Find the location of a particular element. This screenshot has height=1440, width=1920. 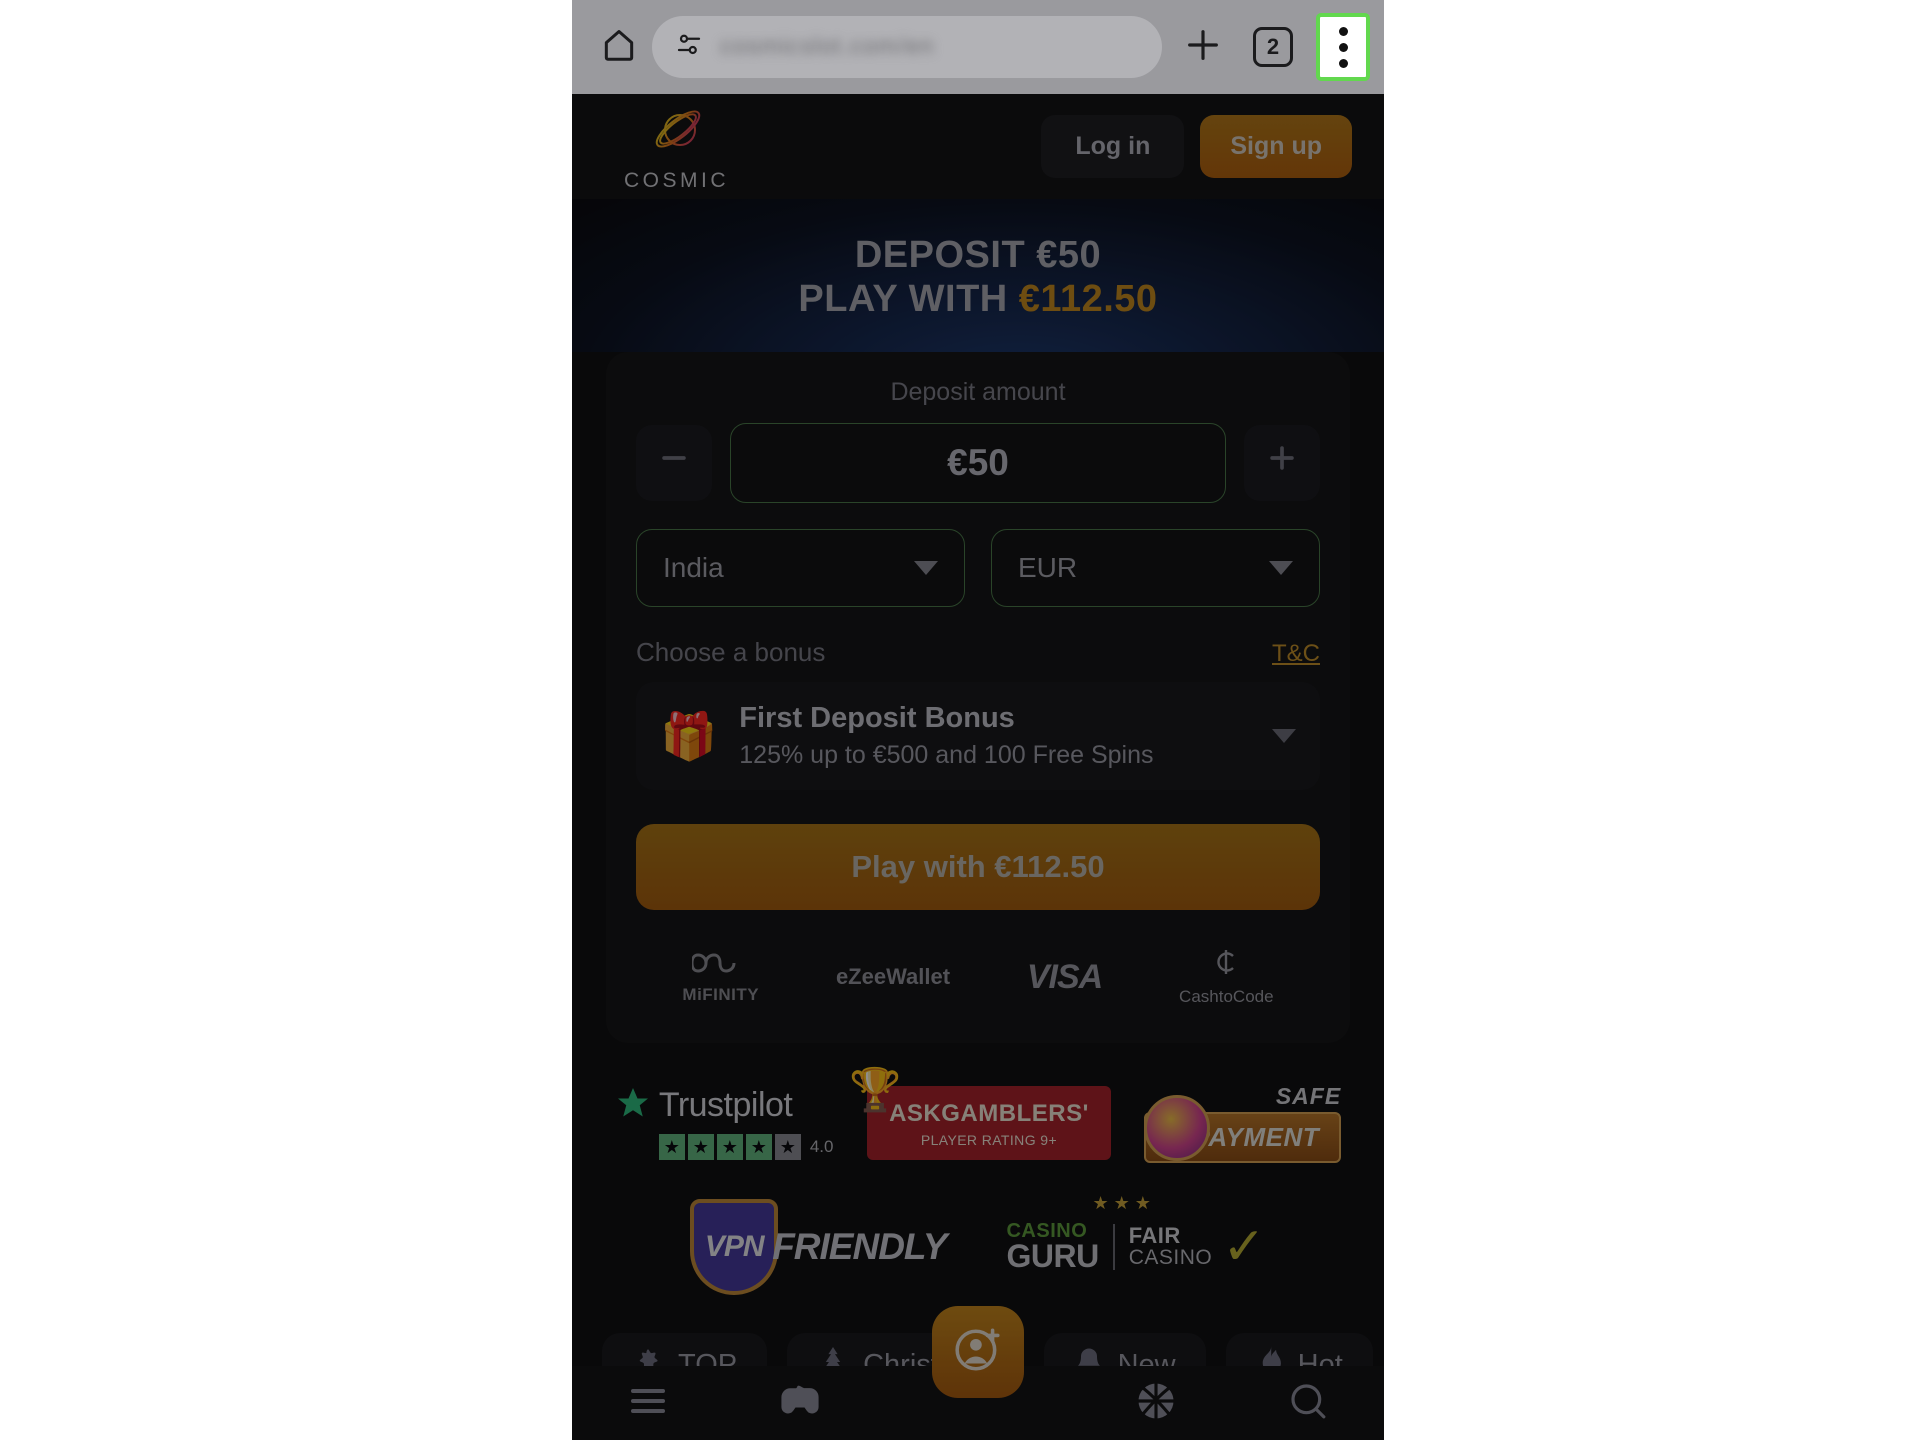

tune-icon is located at coordinates (689, 47).